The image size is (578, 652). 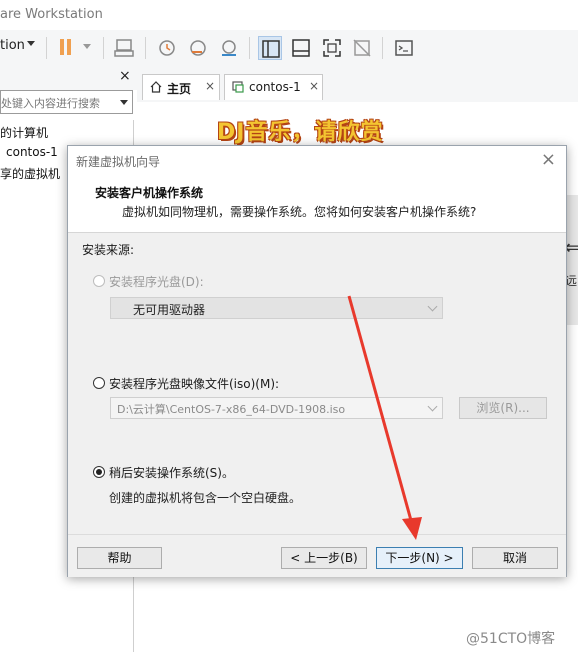 What do you see at coordinates (270, 48) in the screenshot?
I see `library-view-icon` at bounding box center [270, 48].